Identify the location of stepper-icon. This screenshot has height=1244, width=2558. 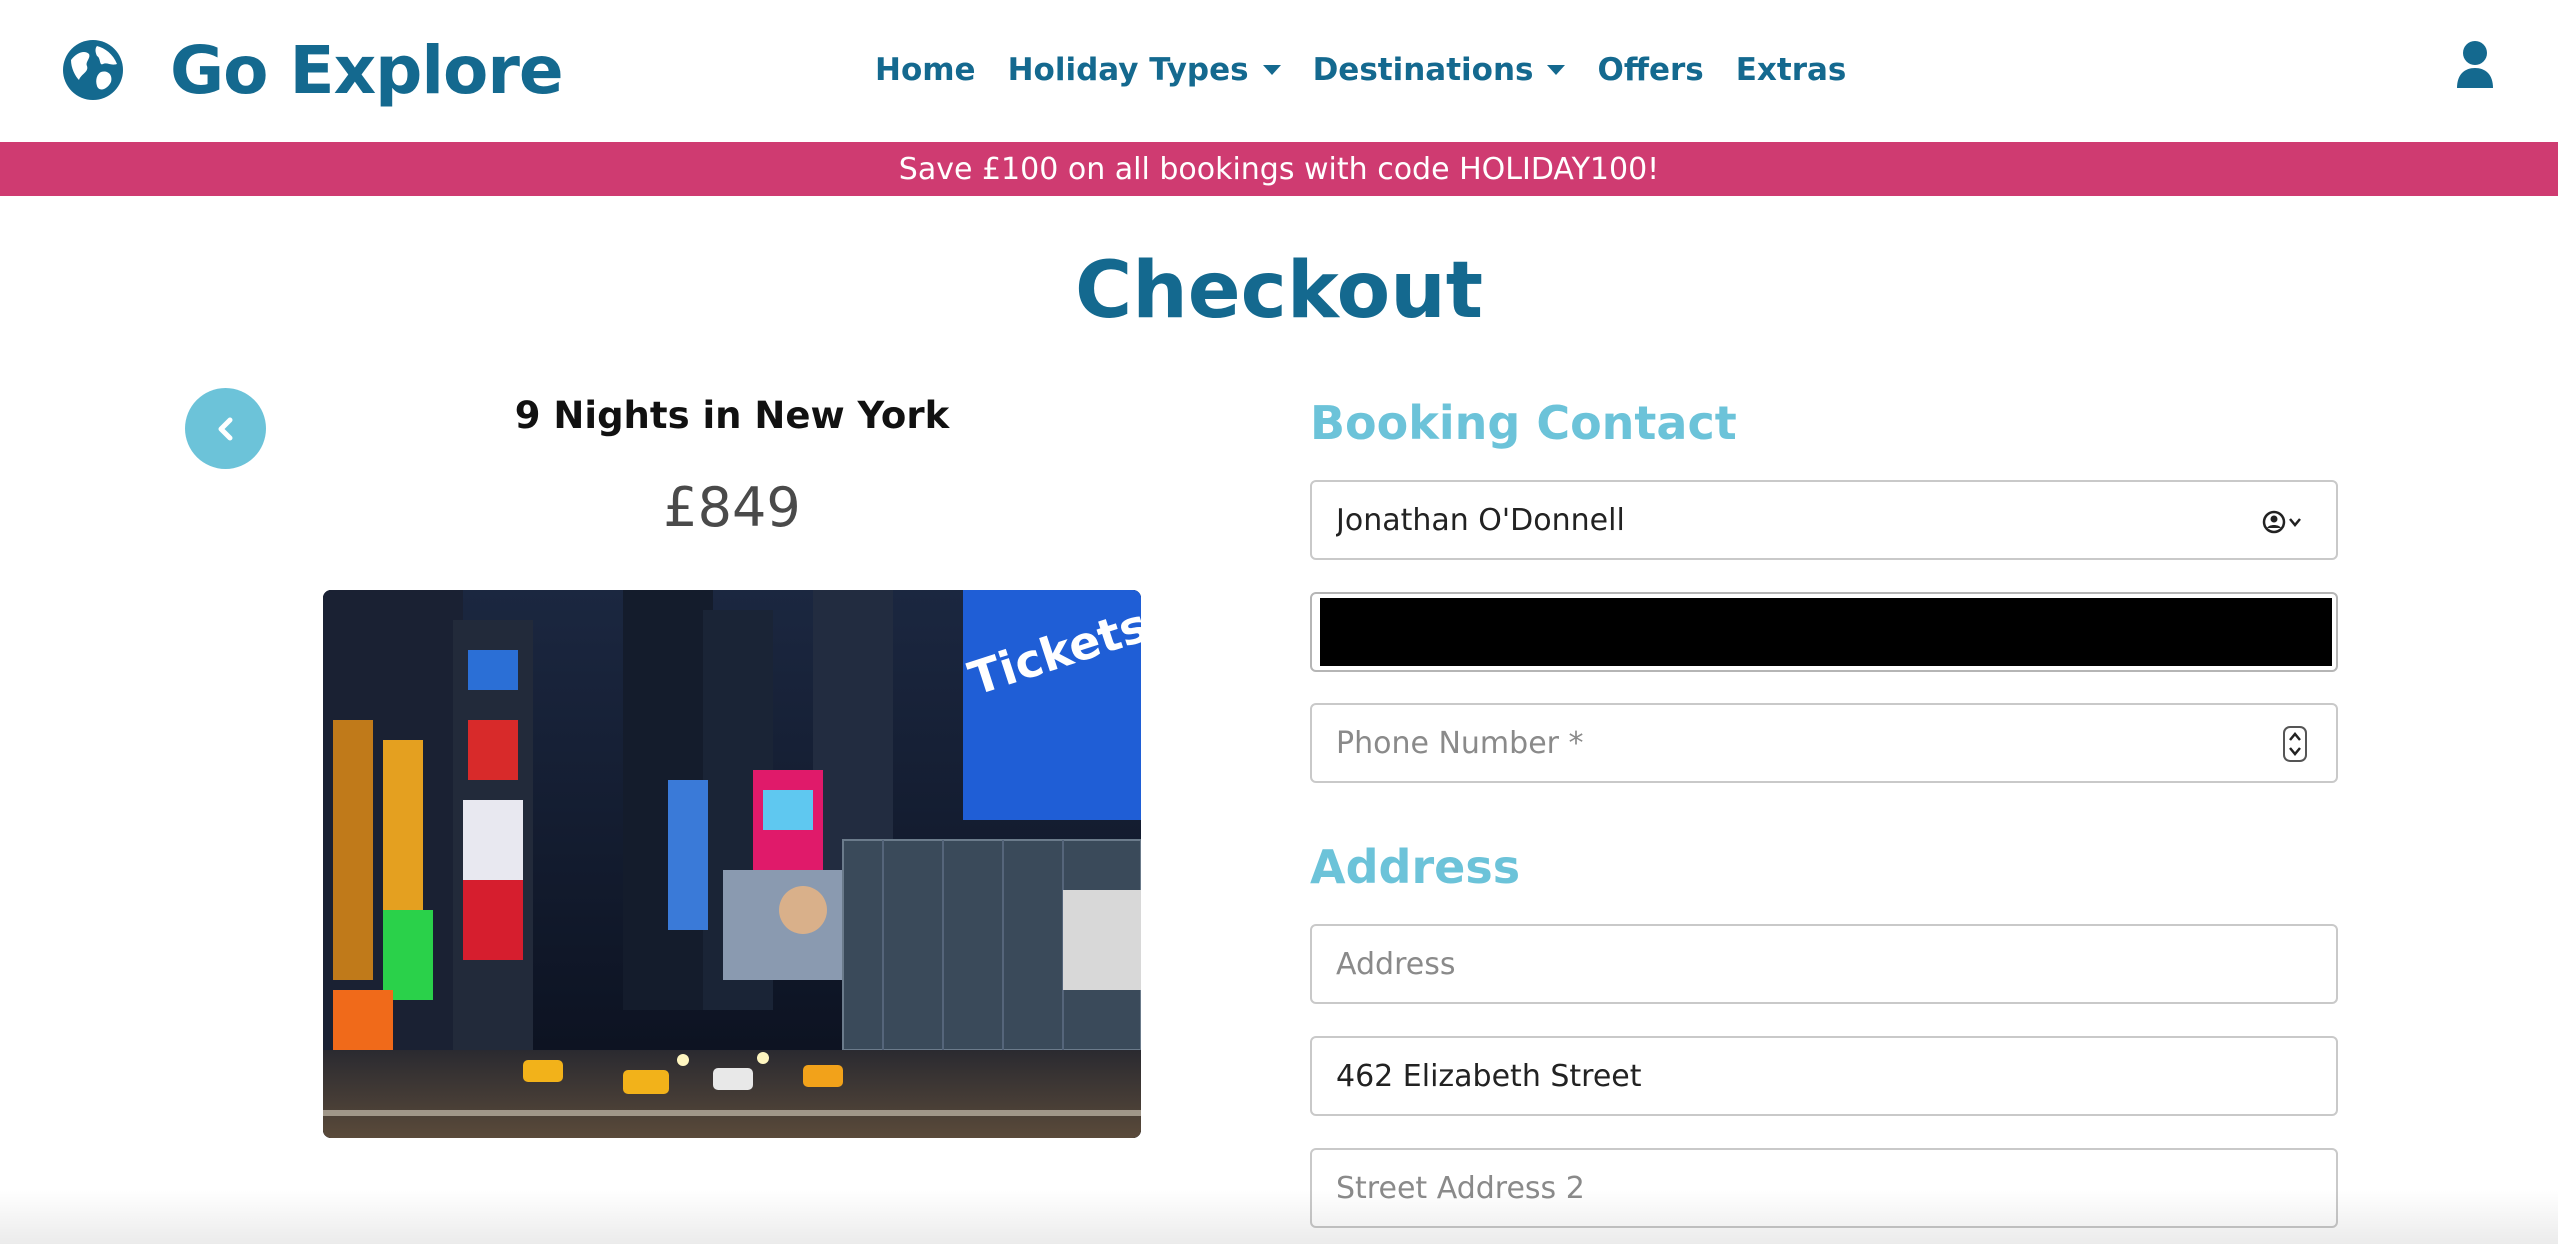
(2295, 744).